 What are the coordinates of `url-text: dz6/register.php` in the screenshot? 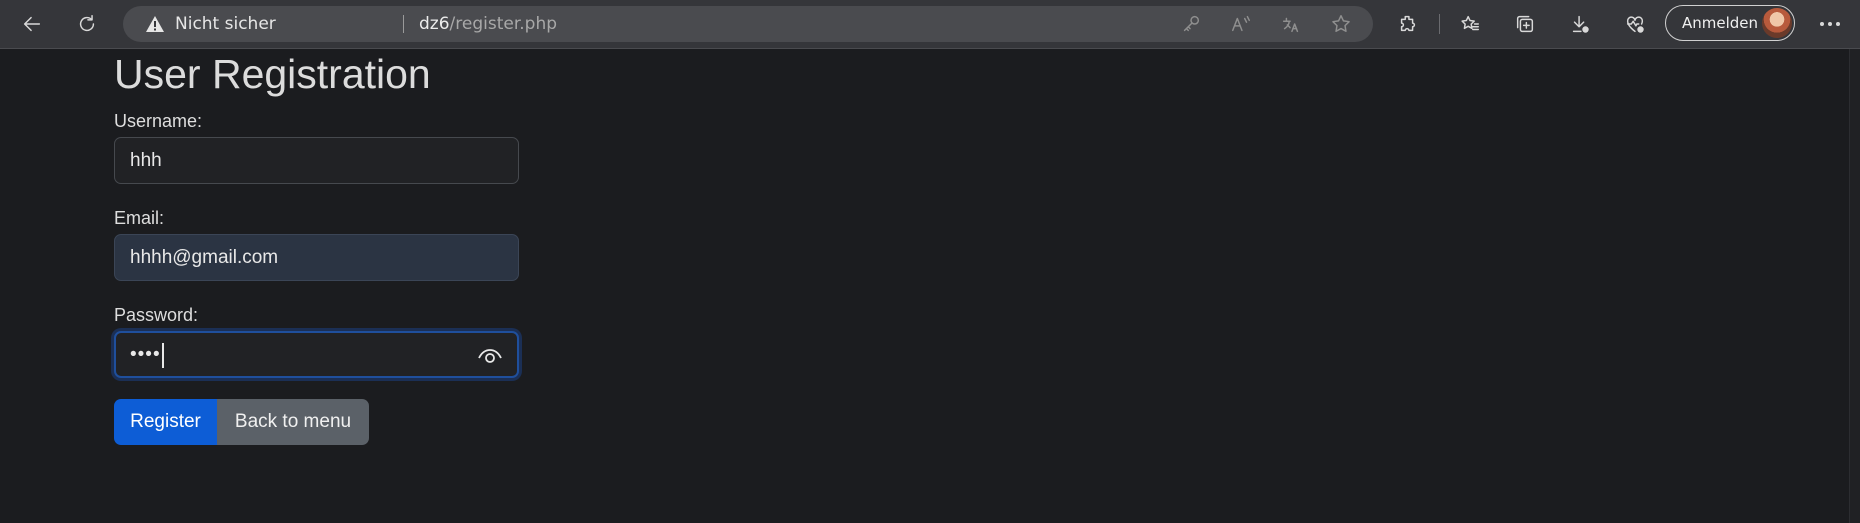 It's located at (488, 24).